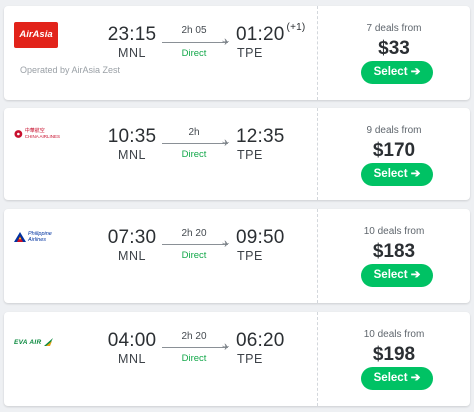  Describe the element at coordinates (20, 237) in the screenshot. I see `pal-flag-icon` at that location.